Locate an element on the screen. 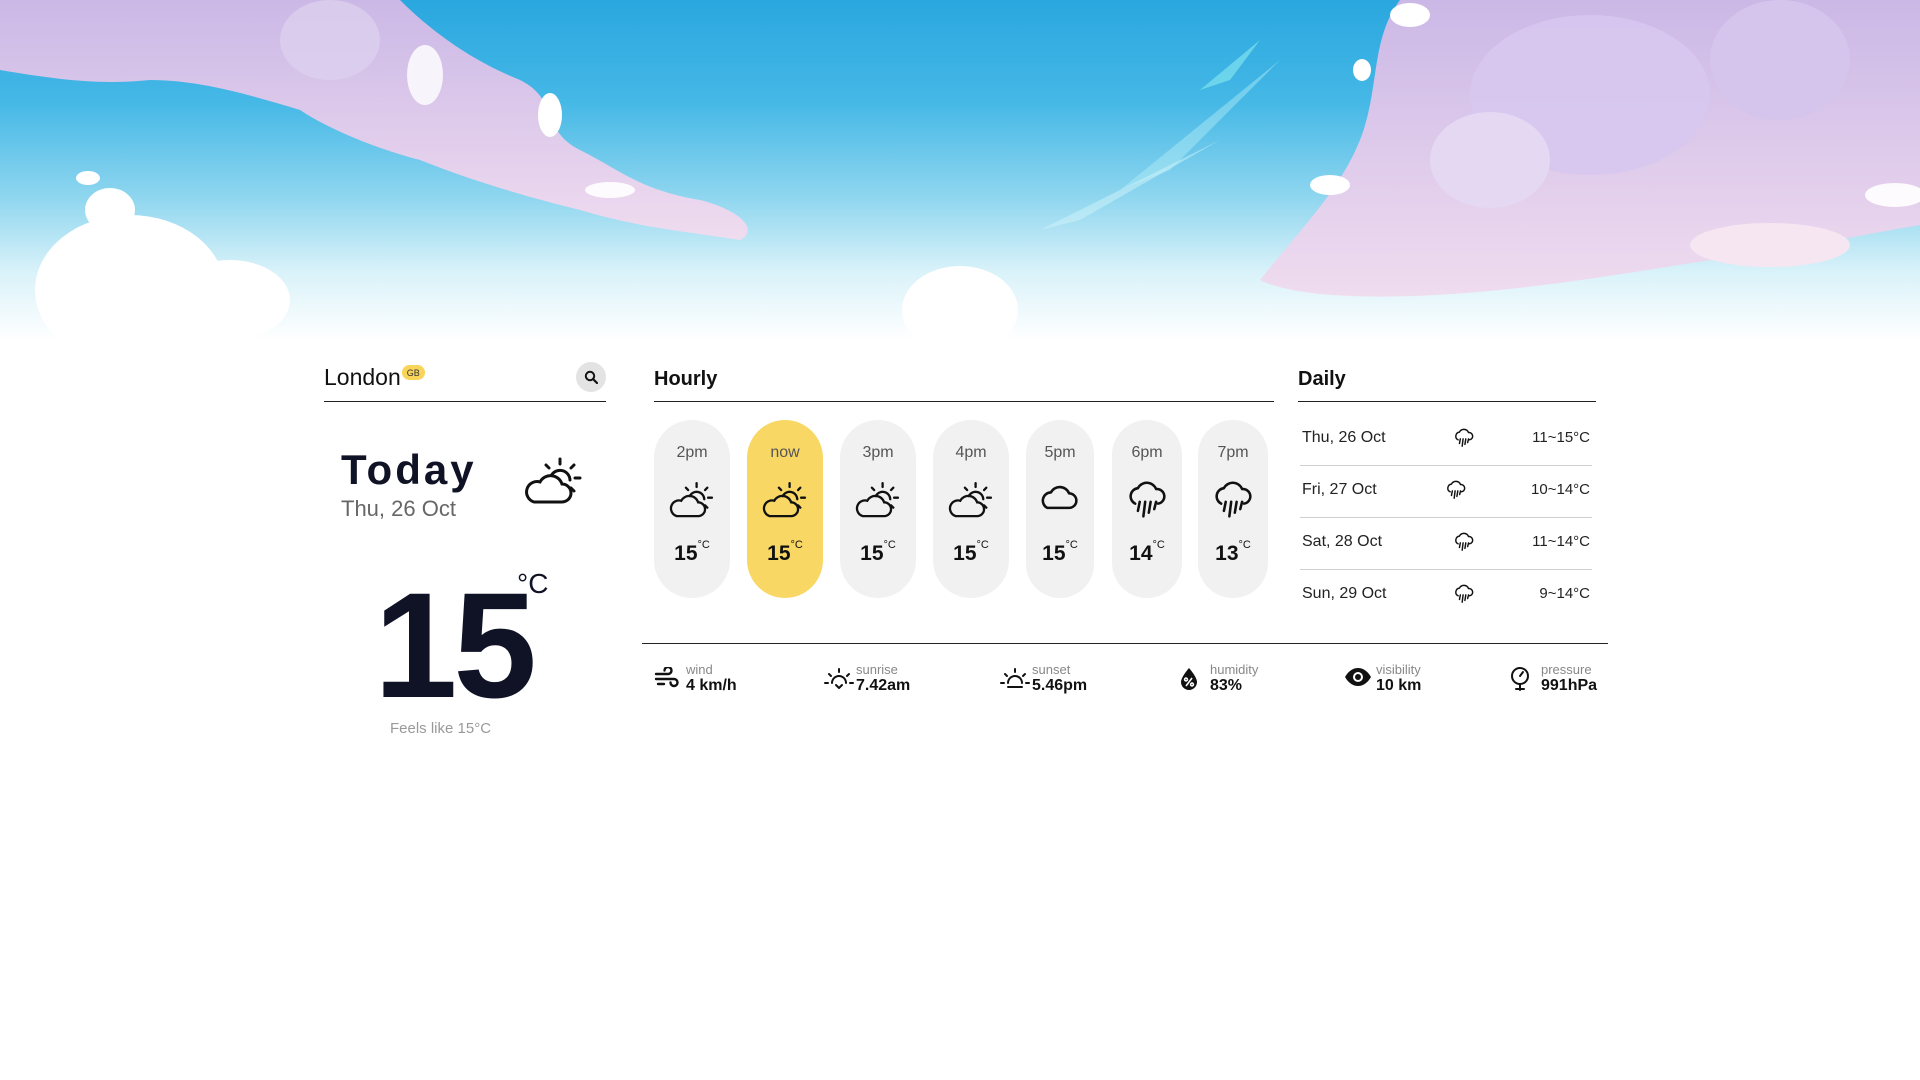  daily-row: Thu, 26 Oct 11~15°C is located at coordinates (1446, 440).